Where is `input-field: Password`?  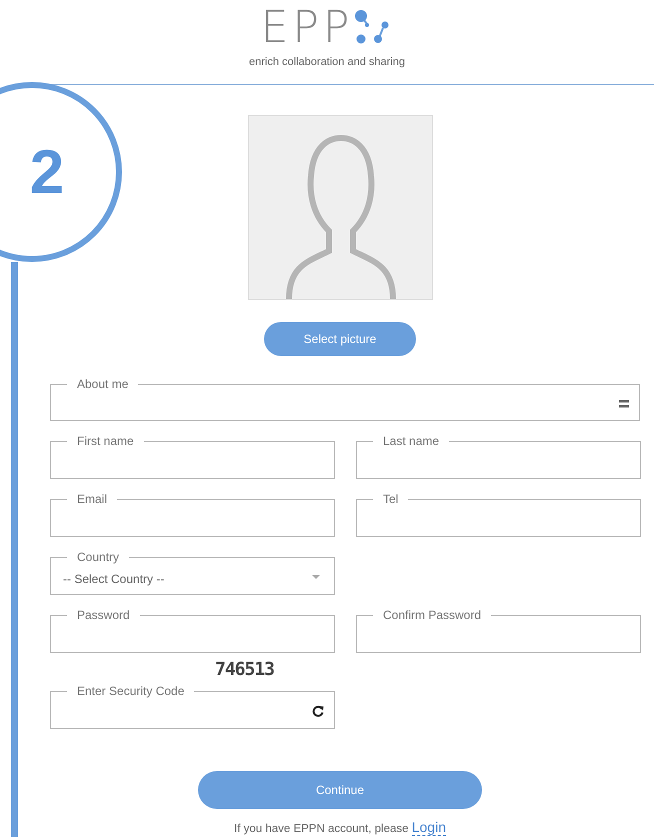
input-field: Password is located at coordinates (192, 631).